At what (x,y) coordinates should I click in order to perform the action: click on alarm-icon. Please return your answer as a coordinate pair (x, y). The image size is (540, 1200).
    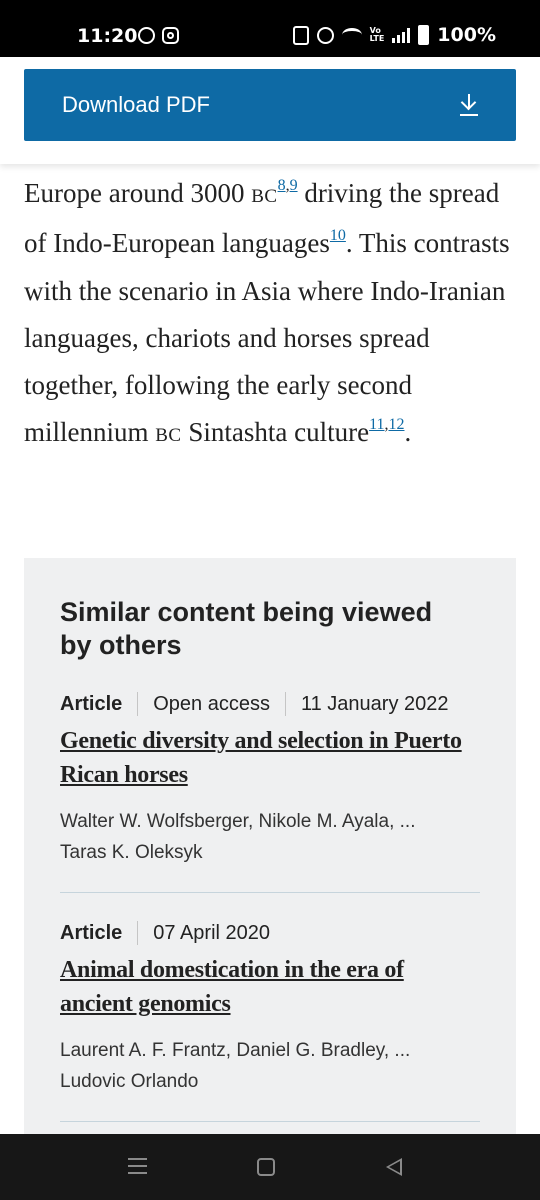
    Looking at the image, I should click on (325, 35).